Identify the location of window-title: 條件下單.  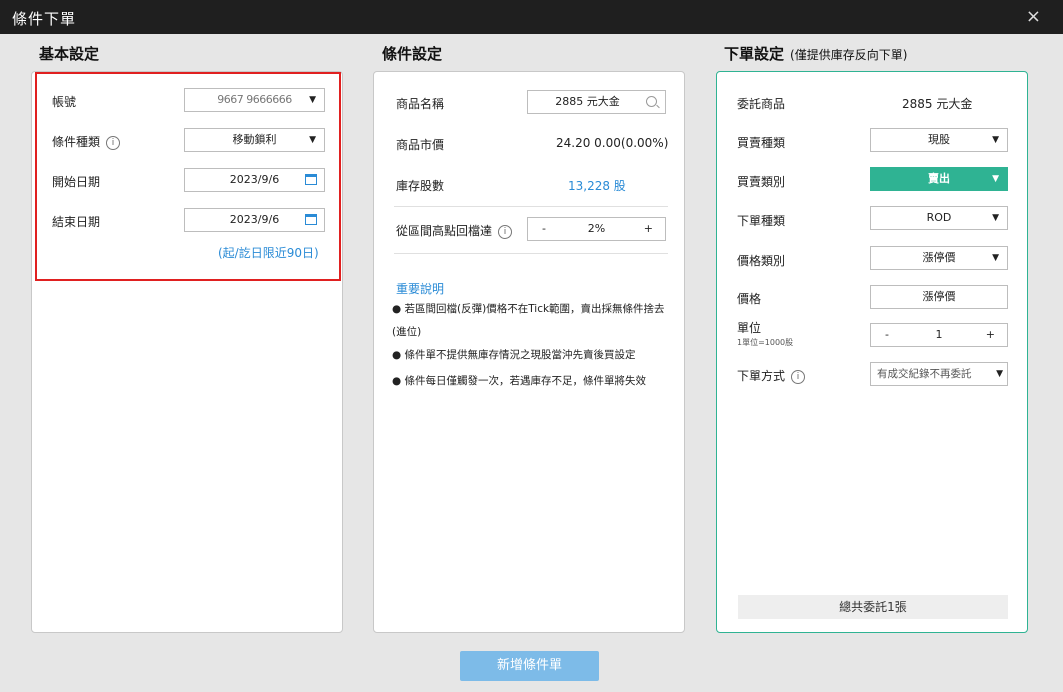
(44, 19).